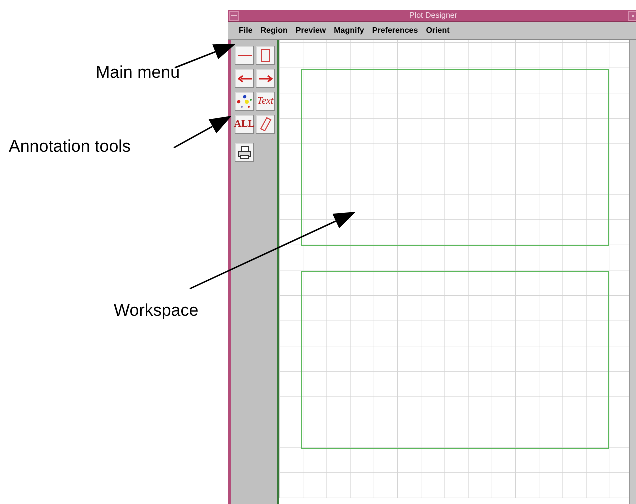 This screenshot has width=636, height=504. What do you see at coordinates (246, 30) in the screenshot?
I see `menu-item: File` at bounding box center [246, 30].